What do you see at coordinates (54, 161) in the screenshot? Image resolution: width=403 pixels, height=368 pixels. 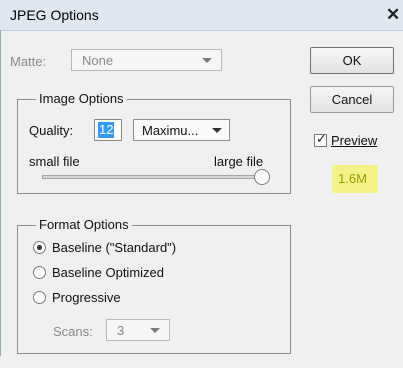 I see `small-file-label: small file` at bounding box center [54, 161].